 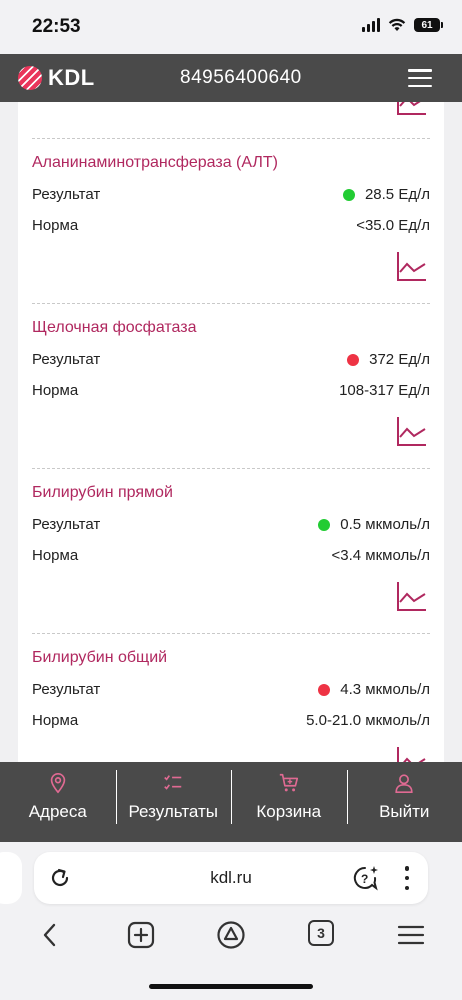 I want to click on nav-label: Корзина, so click(x=289, y=811).